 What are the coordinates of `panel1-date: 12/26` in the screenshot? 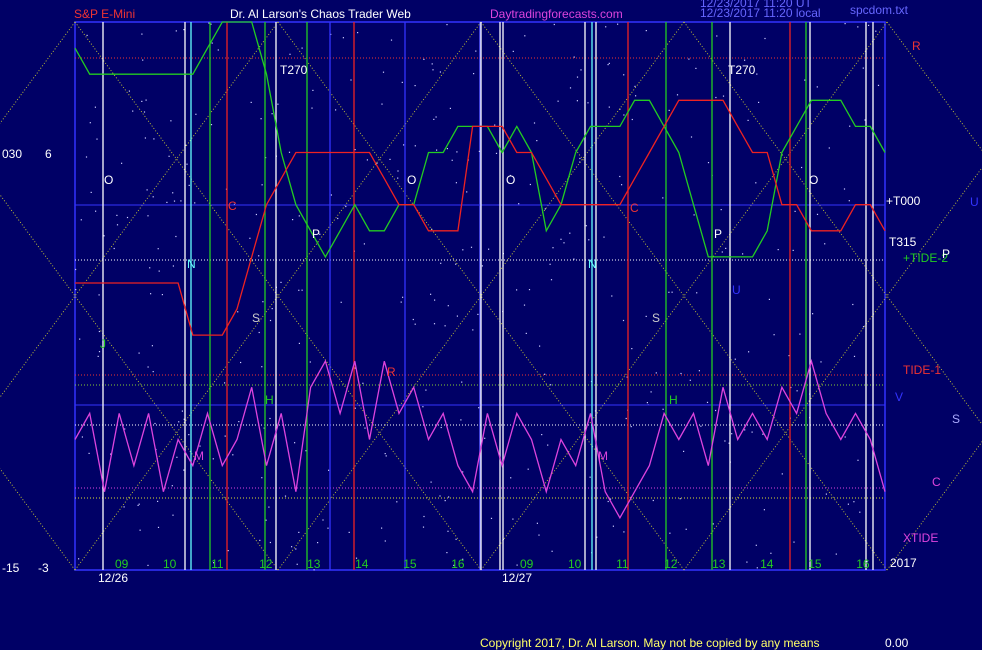 It's located at (113, 578).